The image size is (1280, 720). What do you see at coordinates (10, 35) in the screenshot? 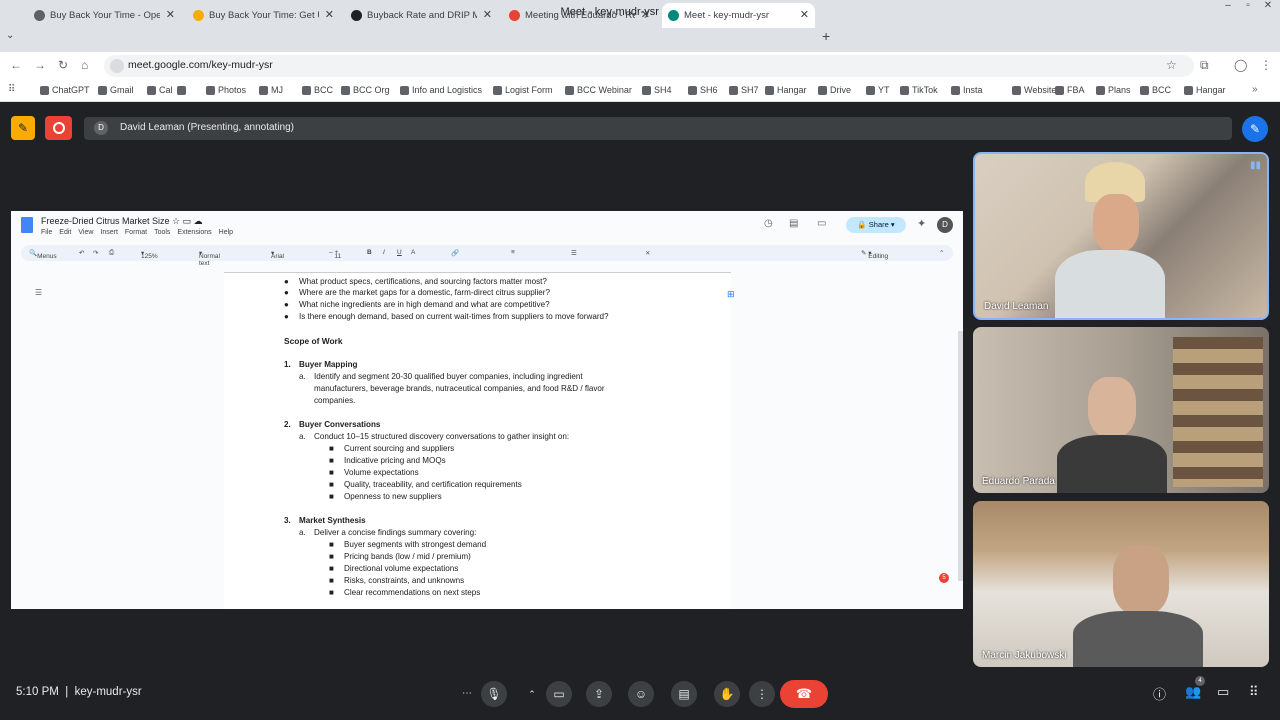
I see `tab-search-icon: ⌄` at bounding box center [10, 35].